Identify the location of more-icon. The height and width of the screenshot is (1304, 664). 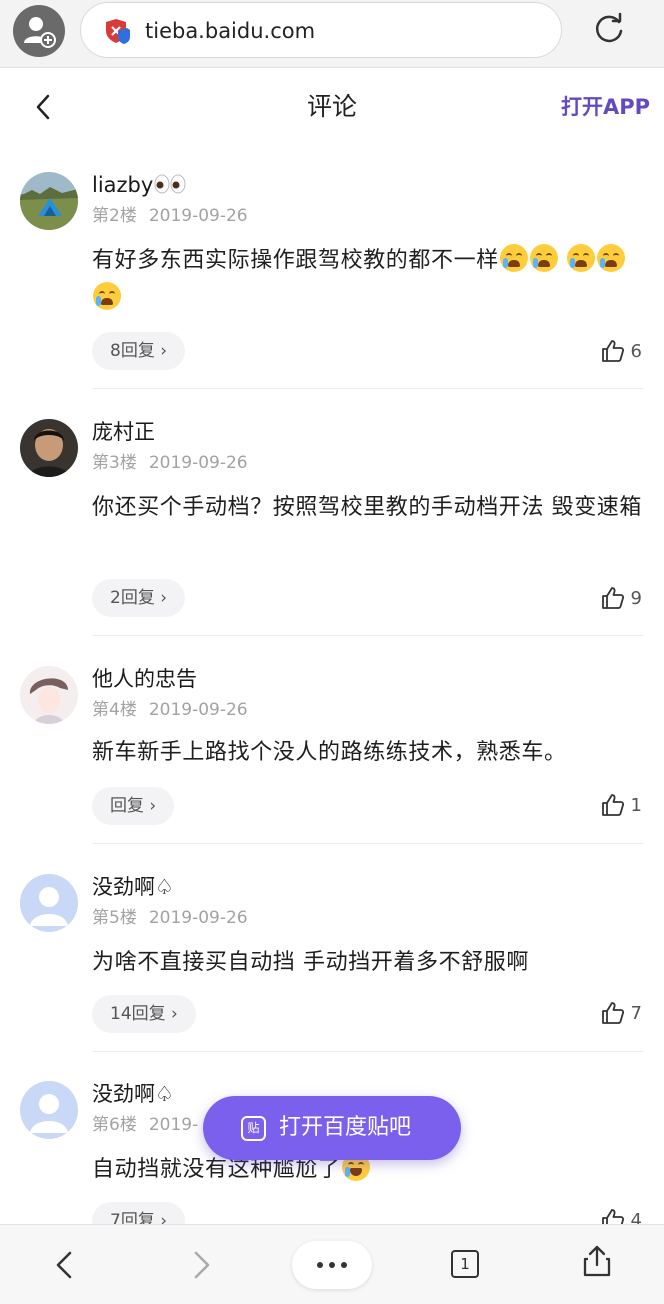
(332, 1265).